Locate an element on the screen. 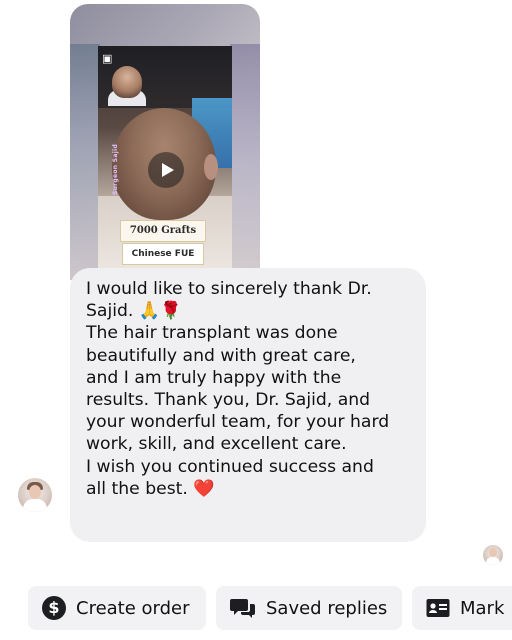 The image size is (512, 640). saved-replies-button: Saved replies is located at coordinates (309, 608).